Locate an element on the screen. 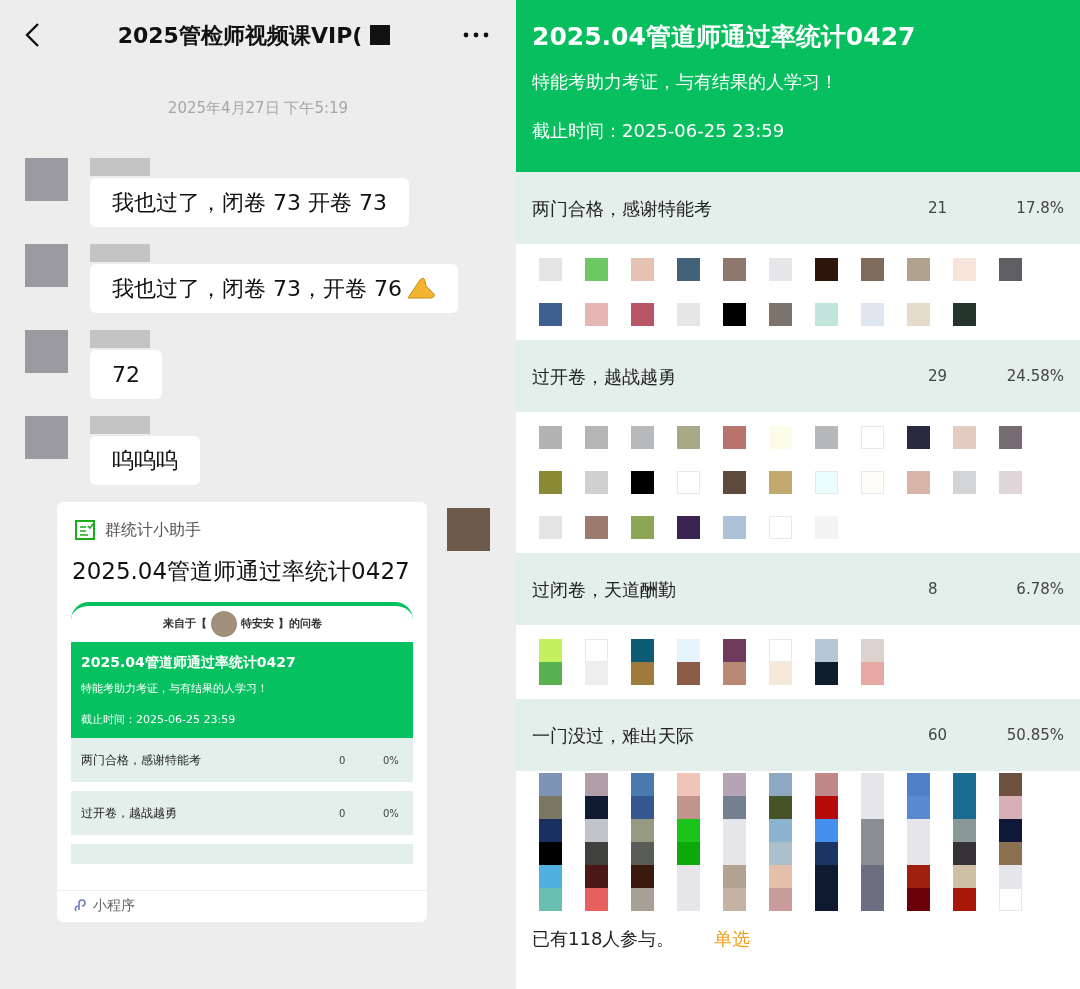 Image resolution: width=1080 pixels, height=989 pixels. message-text: 我也过了，闭卷 73 开卷 73 is located at coordinates (249, 202).